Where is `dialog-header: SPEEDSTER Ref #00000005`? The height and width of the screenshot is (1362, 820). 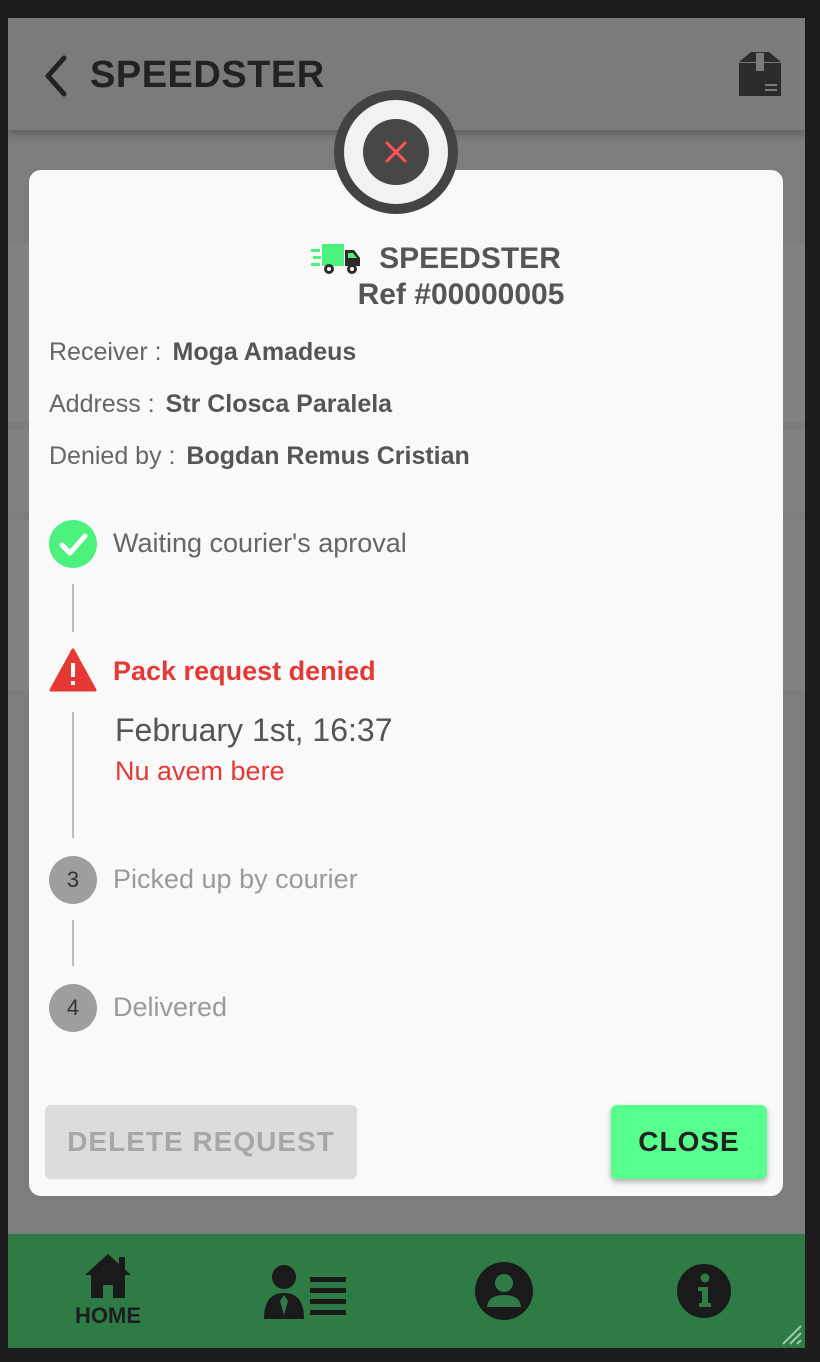
dialog-header: SPEEDSTER Ref #00000005 is located at coordinates (406, 277).